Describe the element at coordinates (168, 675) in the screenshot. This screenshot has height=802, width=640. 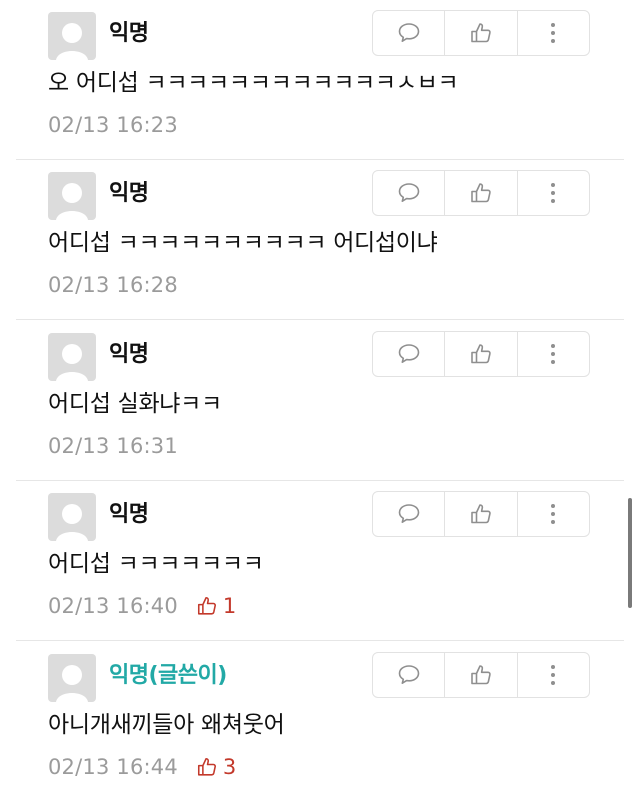
I see `comment-author-writer: 익명(글쓴이)` at that location.